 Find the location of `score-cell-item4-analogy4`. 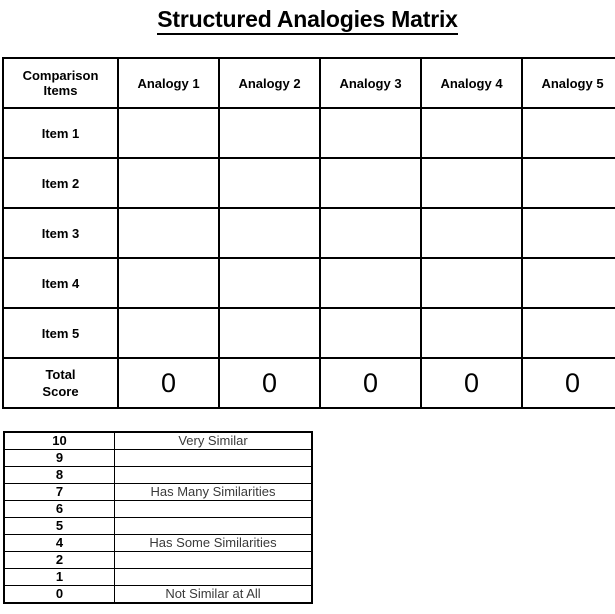

score-cell-item4-analogy4 is located at coordinates (471, 283).